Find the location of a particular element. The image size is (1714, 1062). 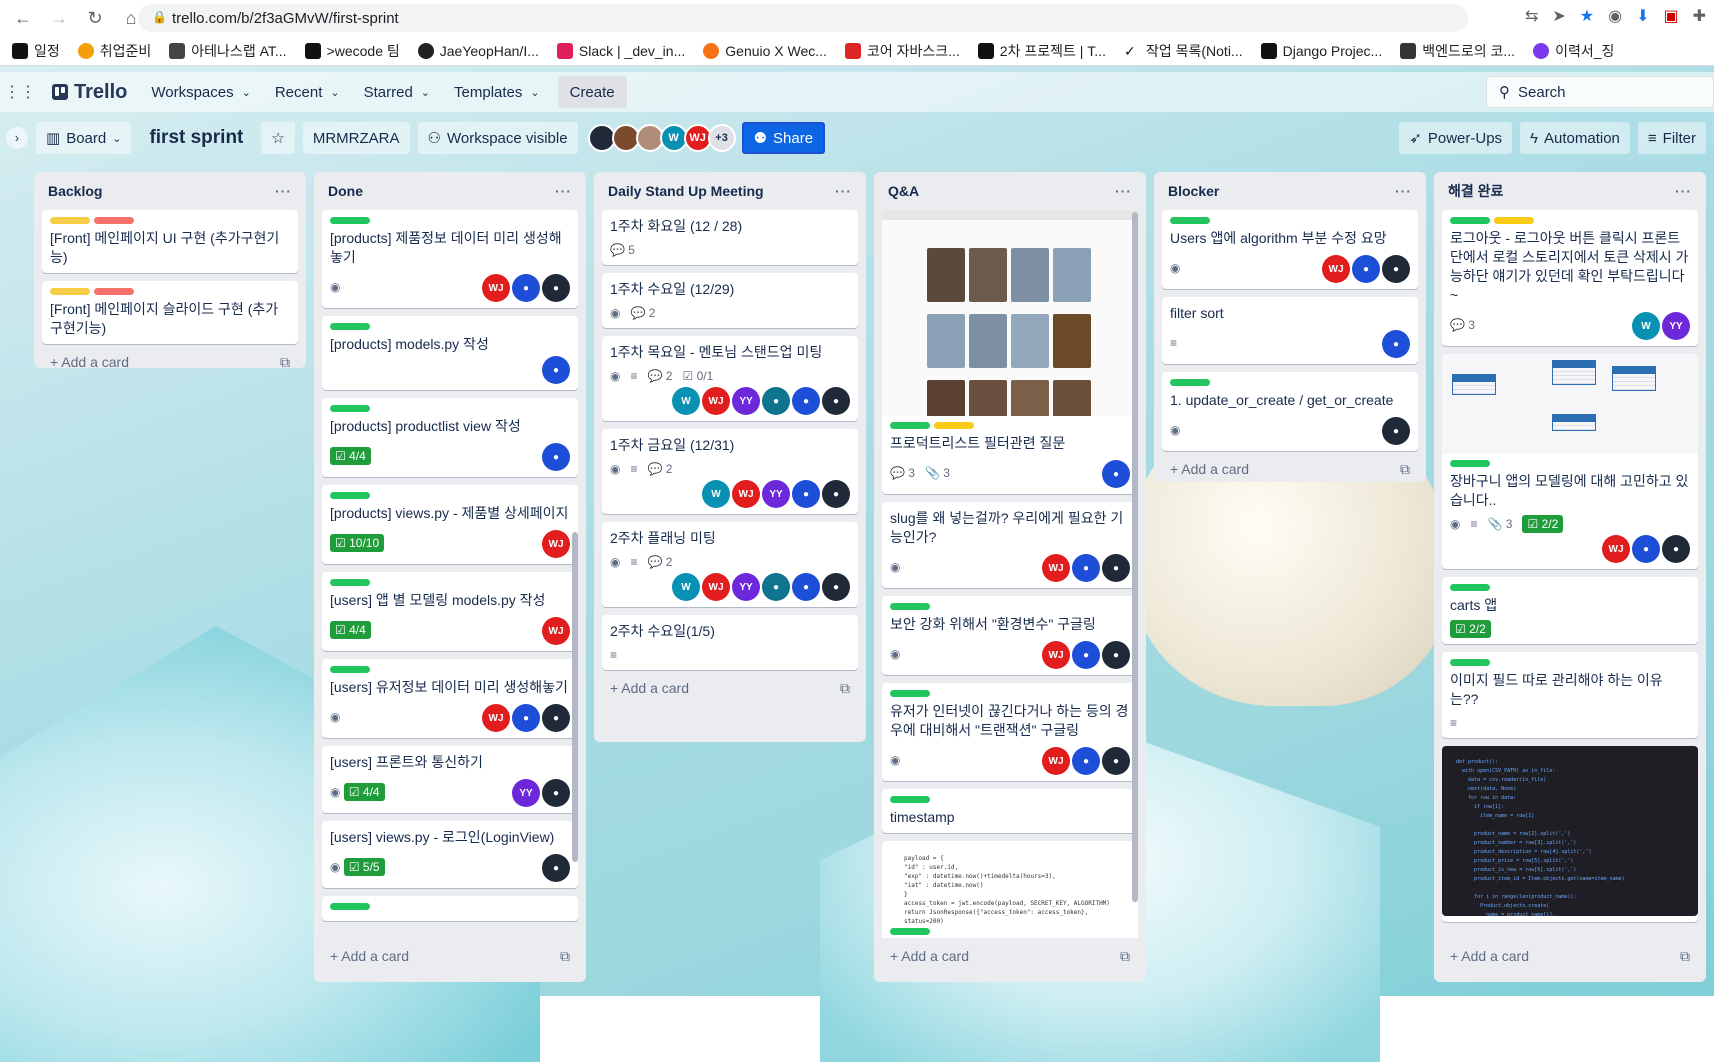

card: [users] 프론트와 통신하기 ◉ ☑ 4/4 YY ● is located at coordinates (450, 779).